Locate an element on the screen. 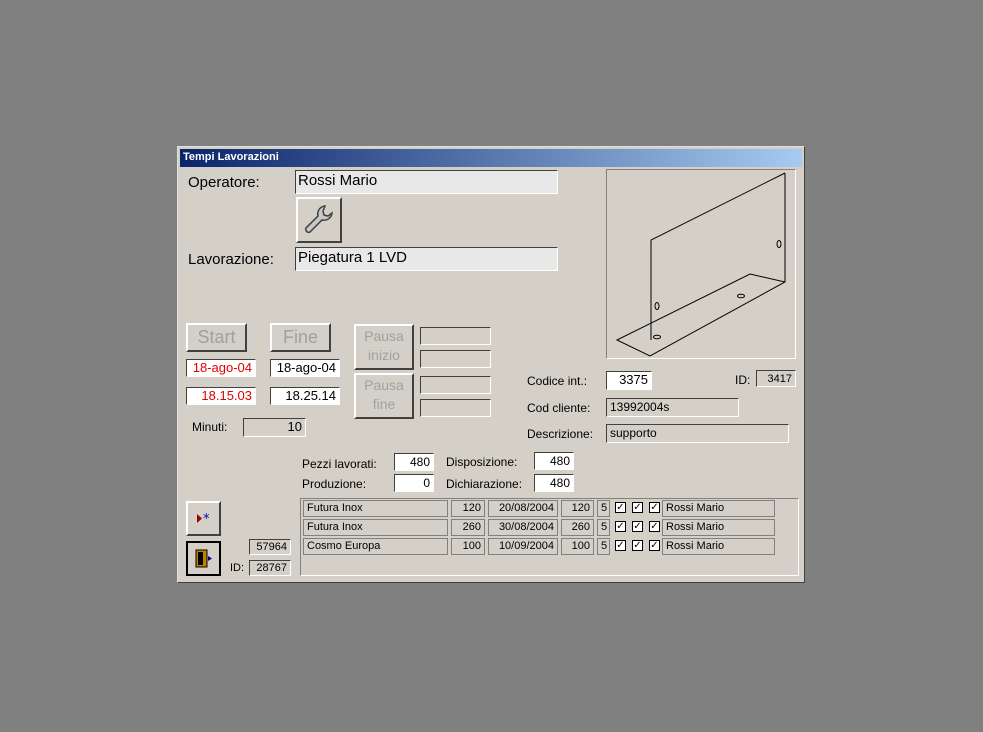  part-drawing-svg is located at coordinates (700, 264).